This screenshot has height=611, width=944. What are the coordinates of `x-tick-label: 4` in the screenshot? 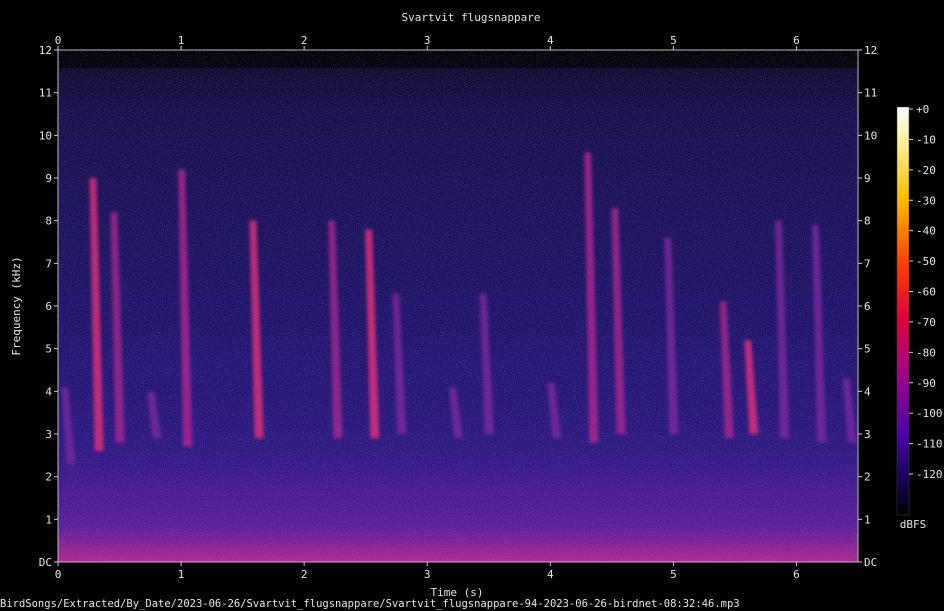 It's located at (550, 574).